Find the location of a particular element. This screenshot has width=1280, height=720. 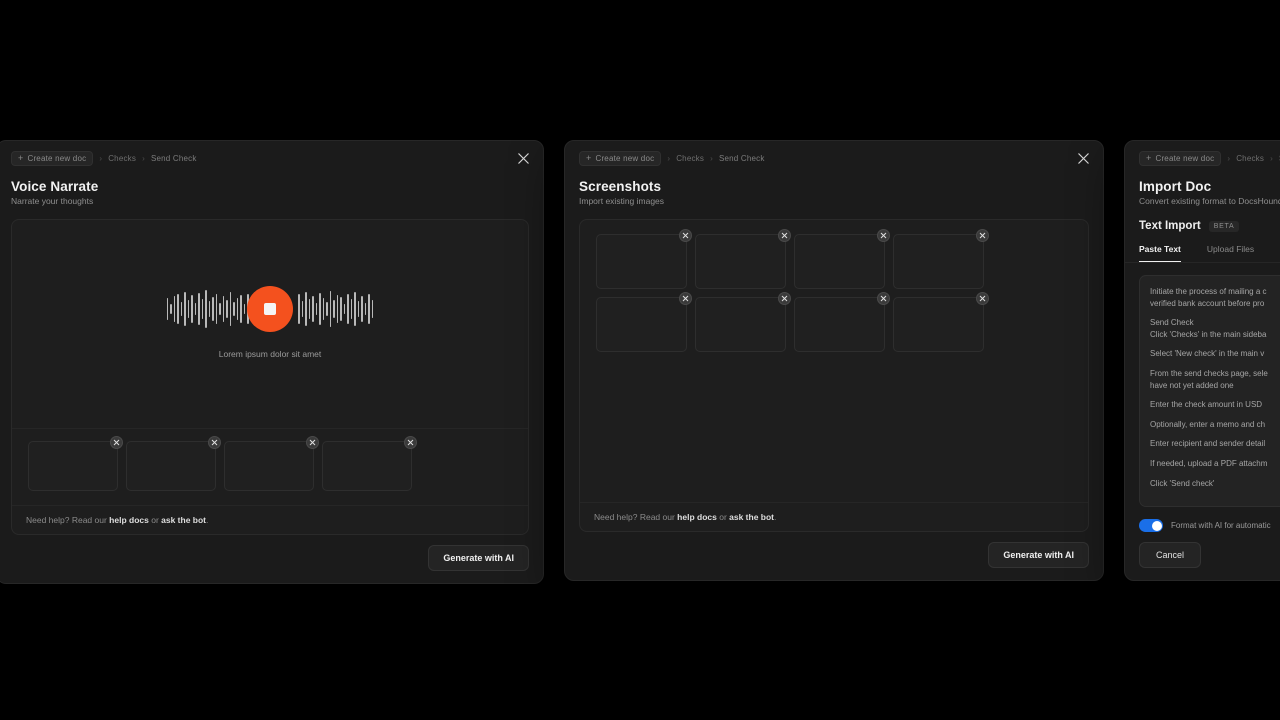

status-badge: BETA is located at coordinates (1224, 226).